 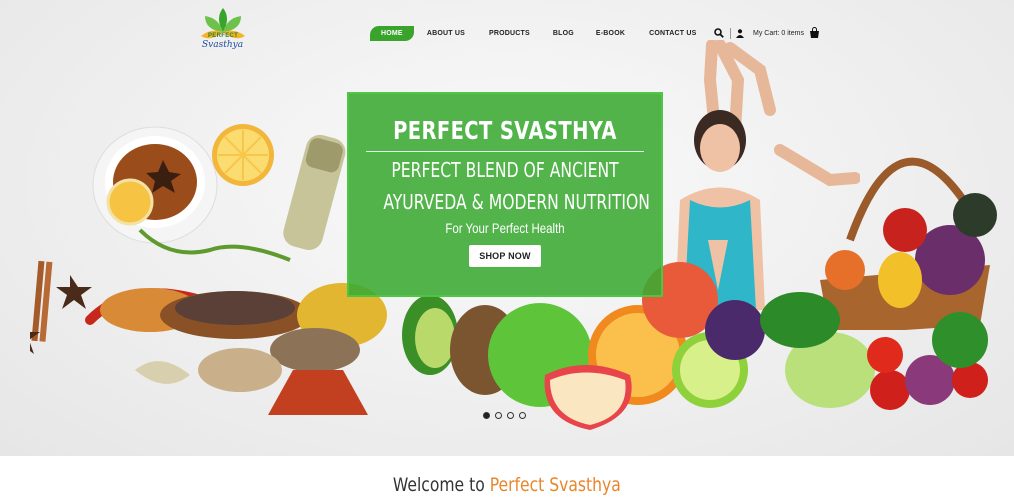 I want to click on welcome-heading: Welcome to Perfect Svasthya, so click(x=506, y=485).